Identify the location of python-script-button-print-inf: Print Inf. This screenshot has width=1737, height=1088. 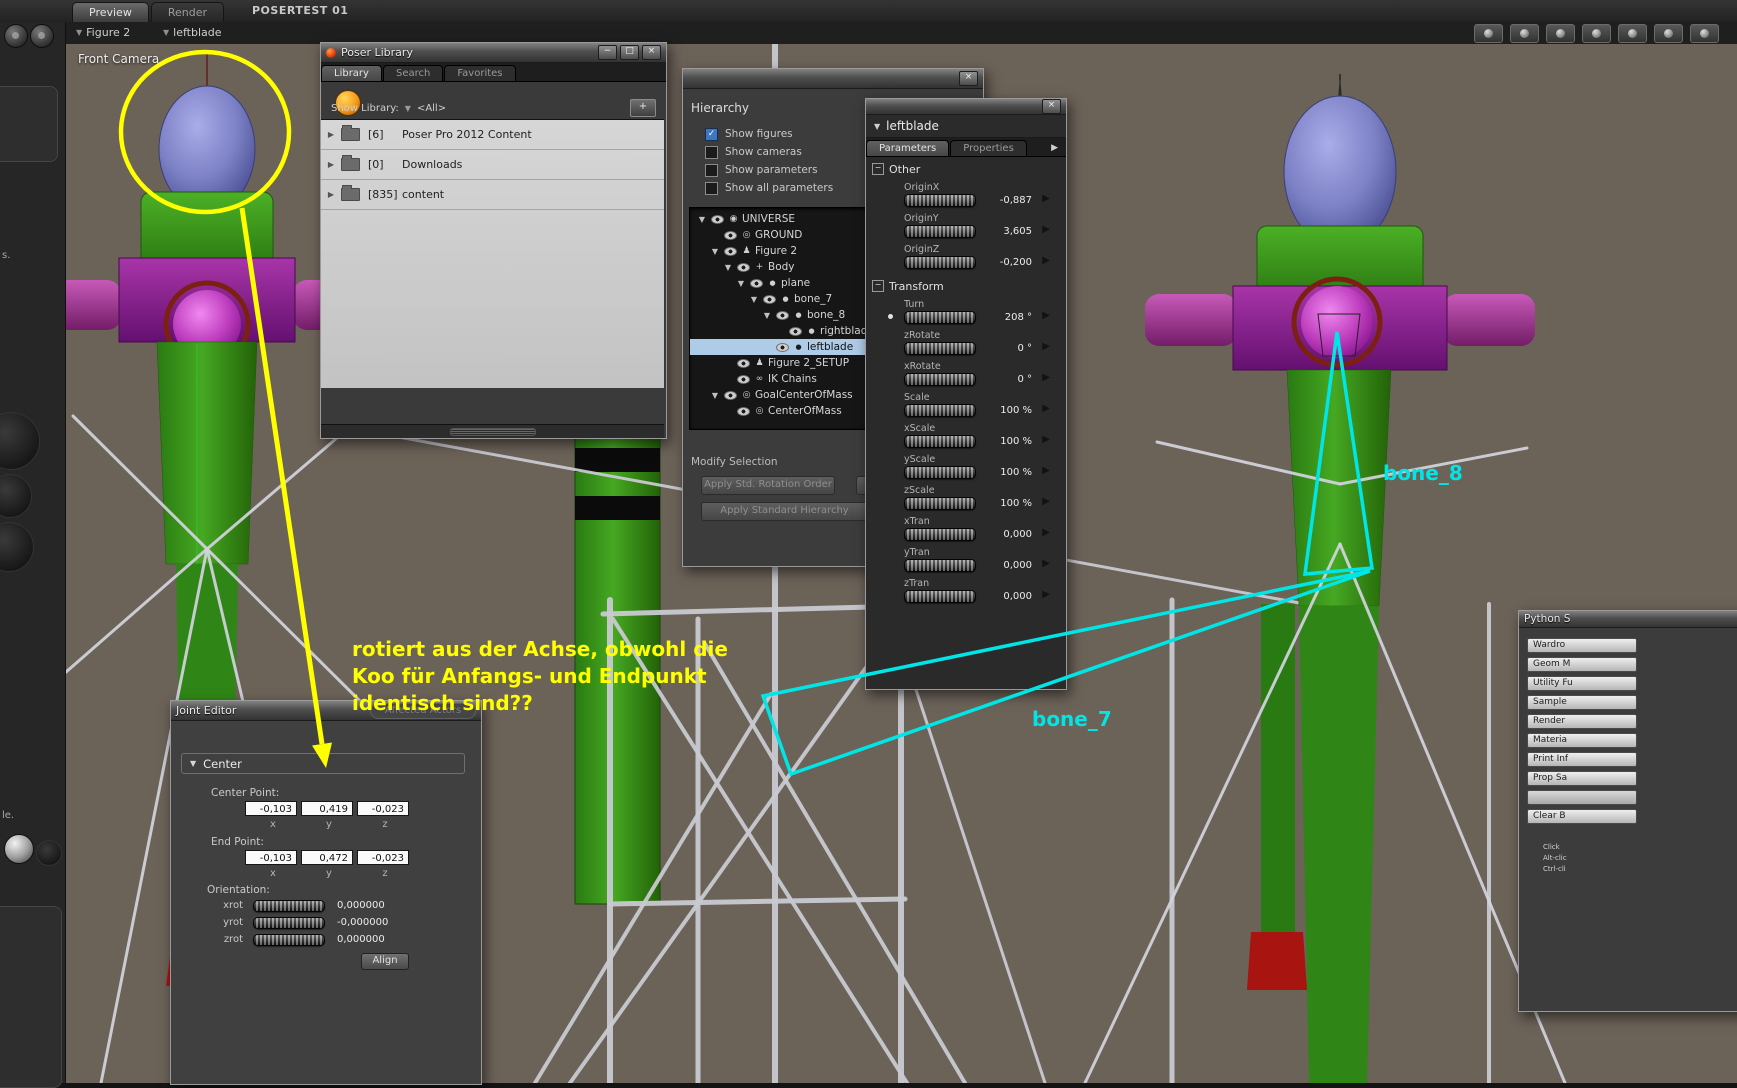
(1582, 759).